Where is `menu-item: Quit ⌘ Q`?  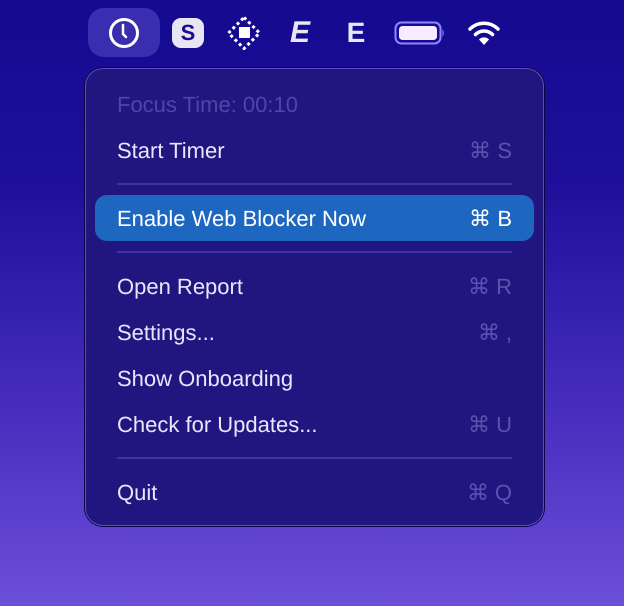 menu-item: Quit ⌘ Q is located at coordinates (314, 492).